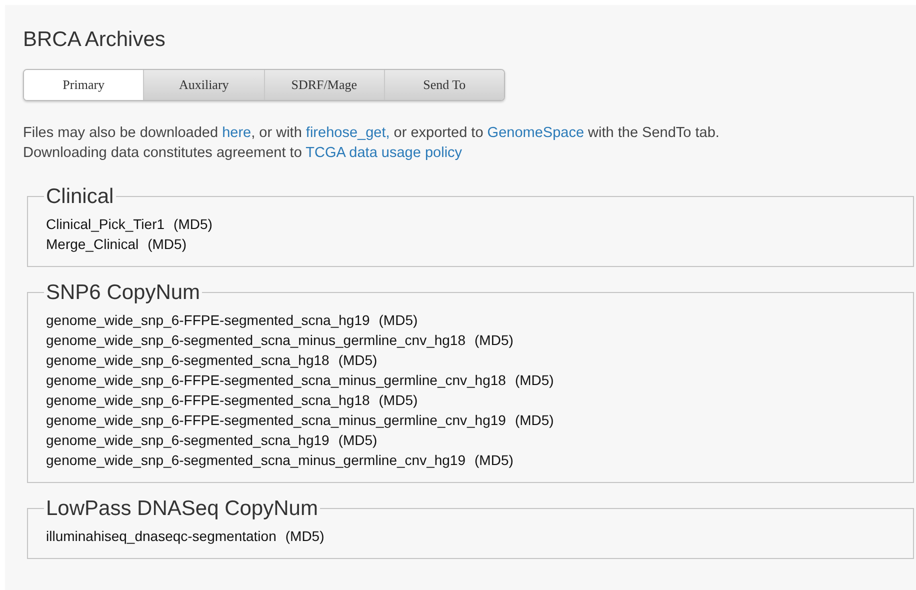 This screenshot has height=590, width=916. What do you see at coordinates (237, 133) in the screenshot?
I see `link: here` at bounding box center [237, 133].